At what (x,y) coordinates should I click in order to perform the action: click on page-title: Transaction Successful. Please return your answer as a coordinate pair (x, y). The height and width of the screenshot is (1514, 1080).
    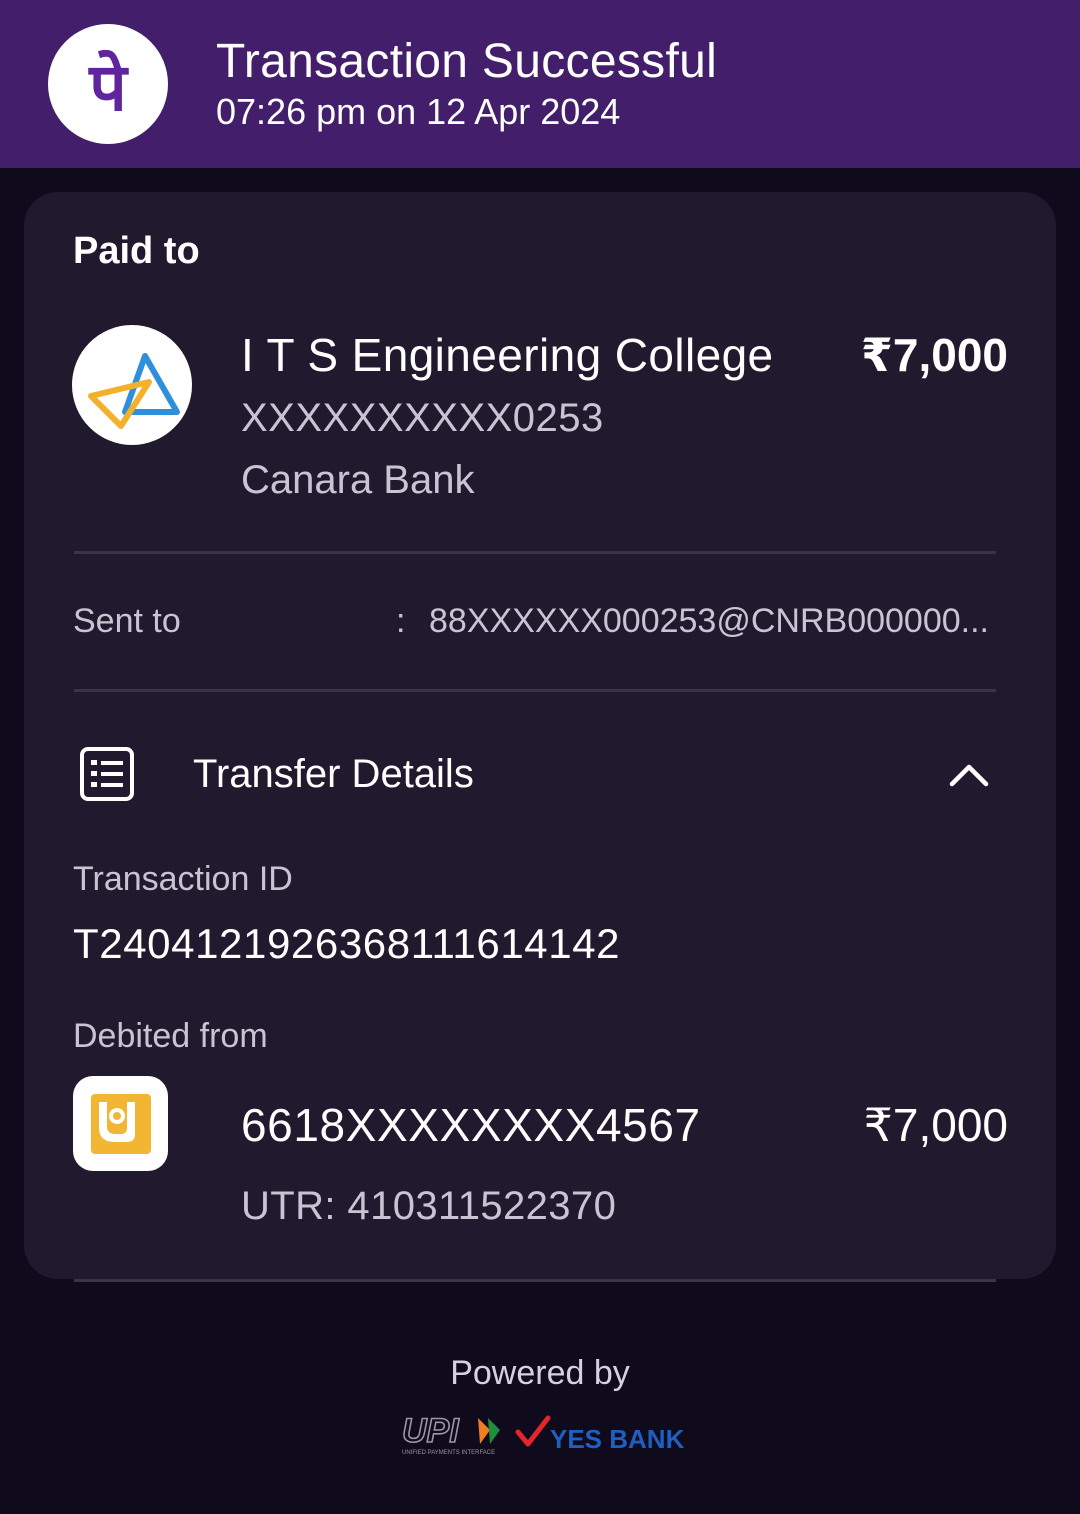
    Looking at the image, I should click on (467, 61).